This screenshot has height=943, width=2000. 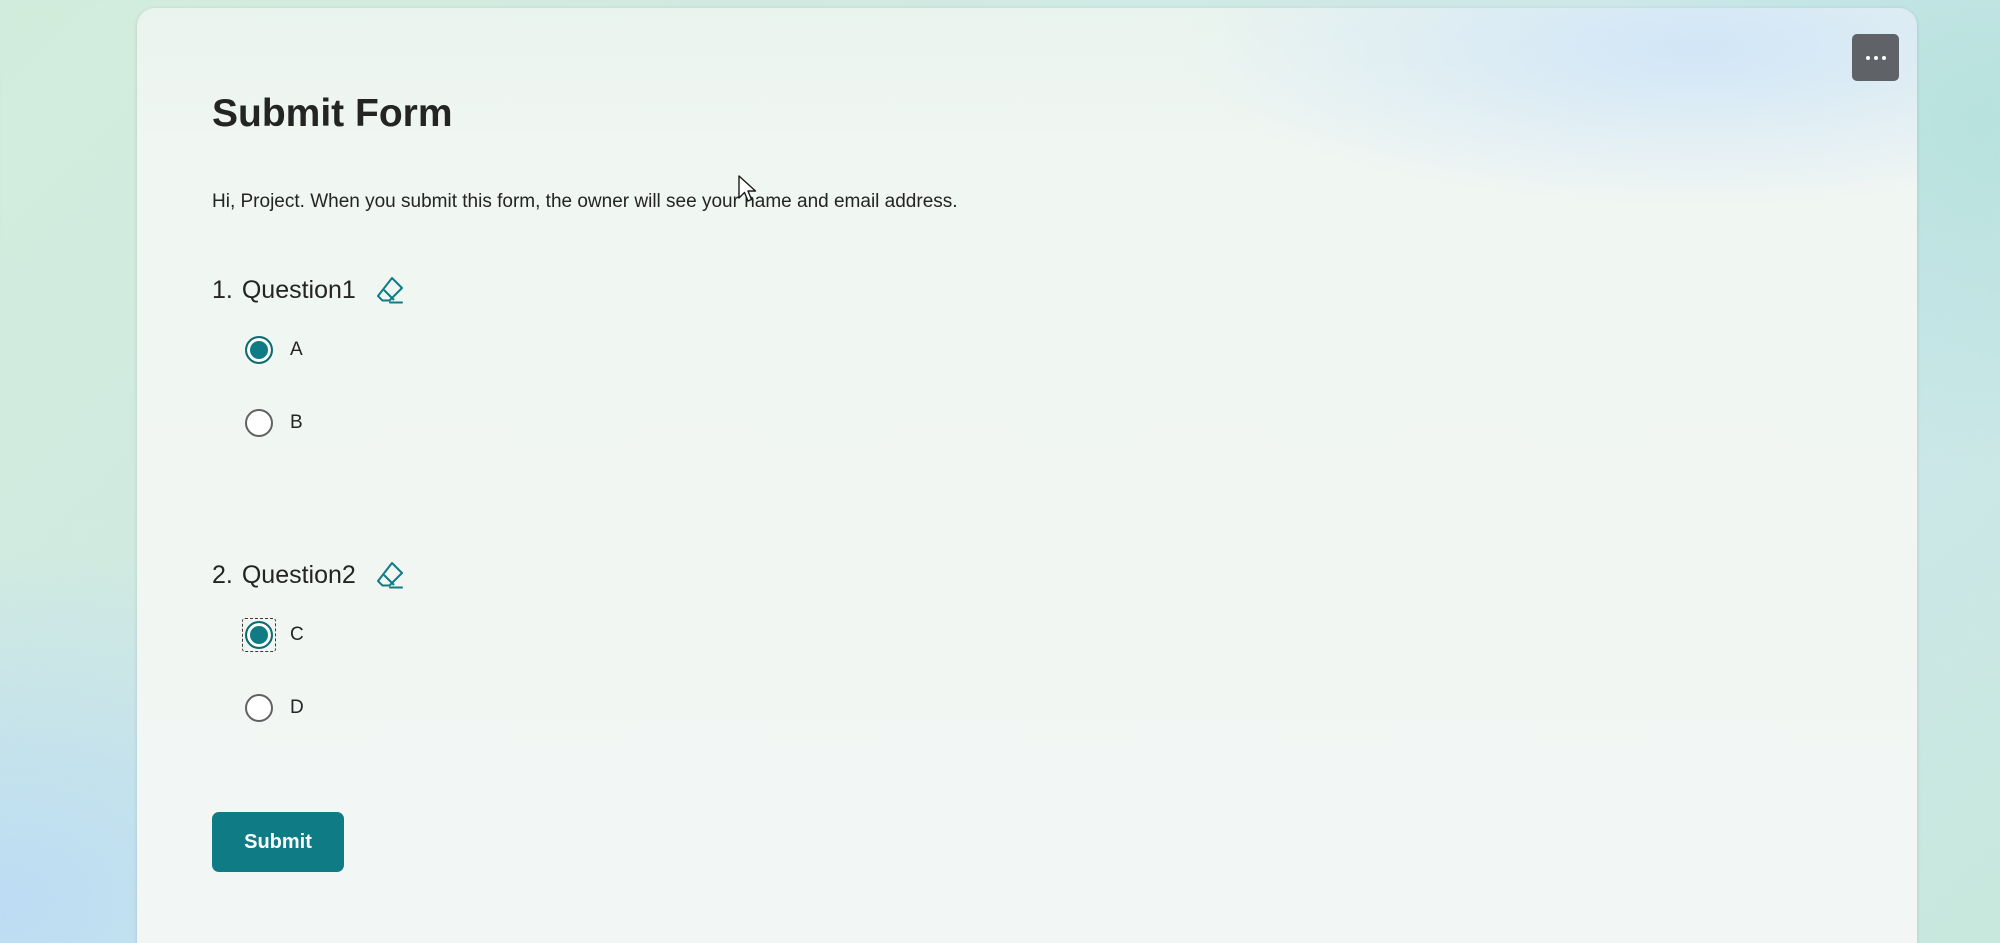 I want to click on question-title: Question2, so click(x=298, y=574).